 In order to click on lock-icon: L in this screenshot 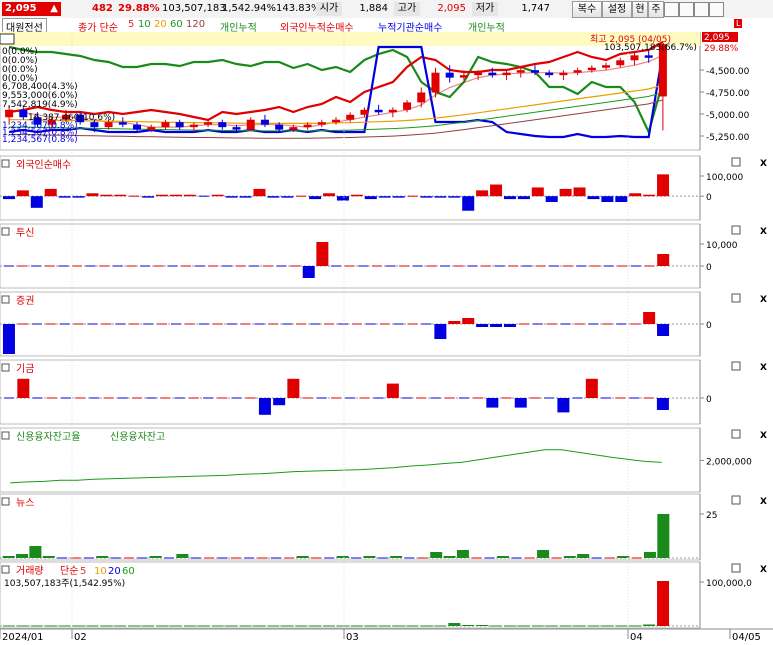, I will do `click(738, 23)`.